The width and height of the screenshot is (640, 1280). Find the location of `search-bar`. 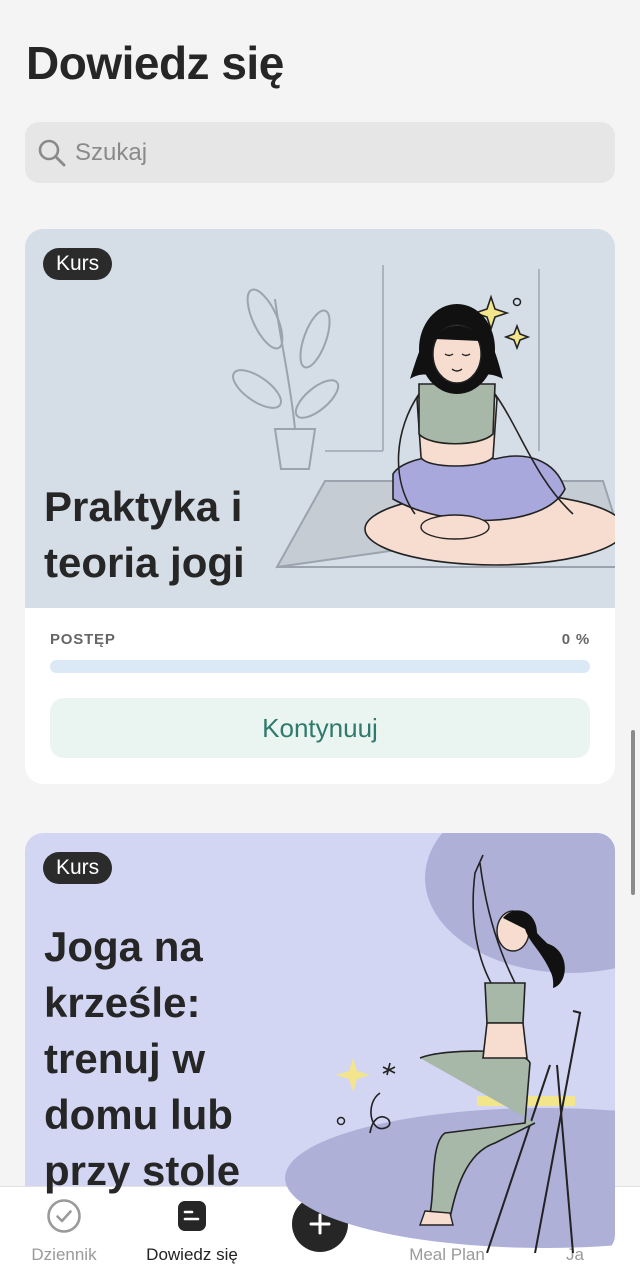

search-bar is located at coordinates (320, 152).